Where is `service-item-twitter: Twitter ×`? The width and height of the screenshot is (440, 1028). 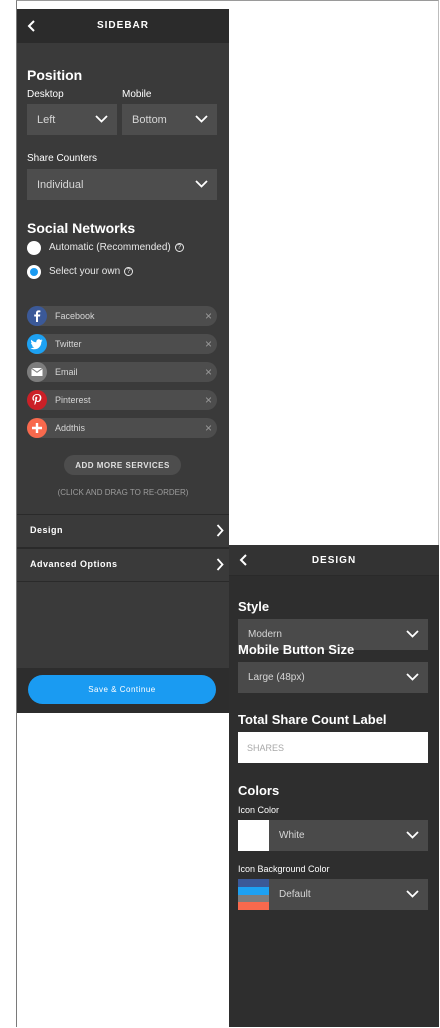
service-item-twitter: Twitter × is located at coordinates (122, 344).